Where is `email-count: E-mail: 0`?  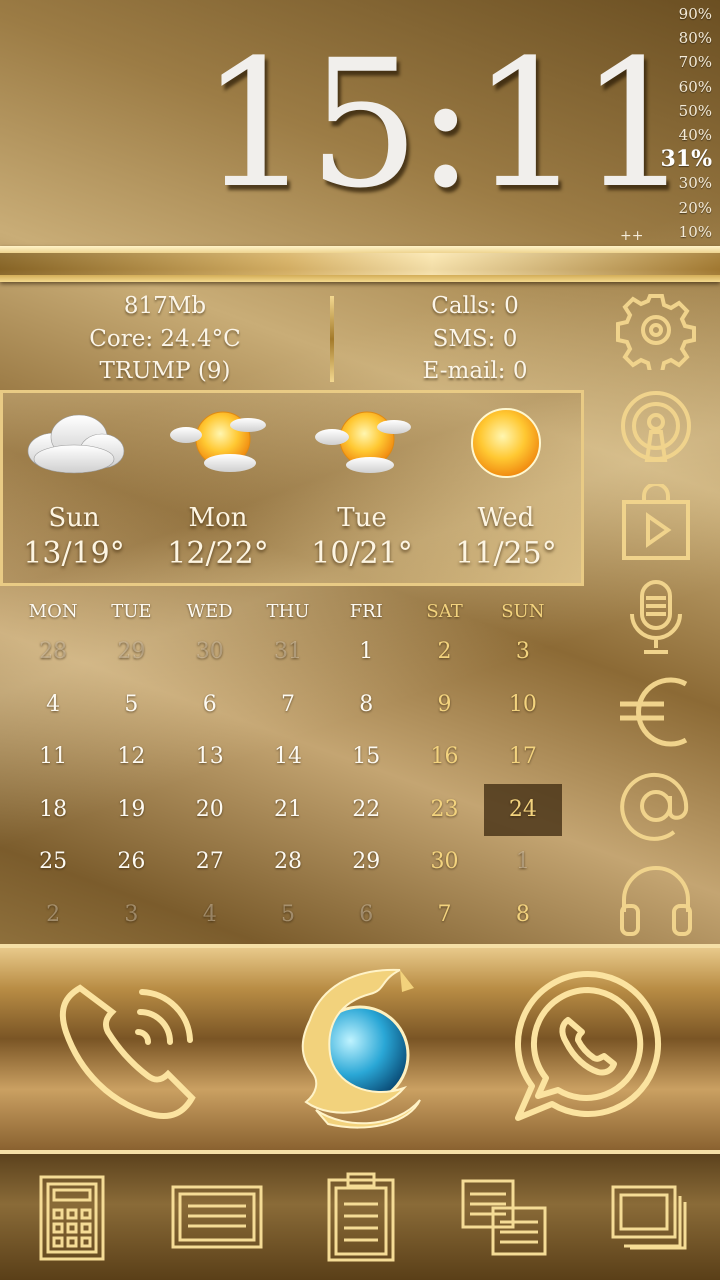 email-count: E-mail: 0 is located at coordinates (475, 371).